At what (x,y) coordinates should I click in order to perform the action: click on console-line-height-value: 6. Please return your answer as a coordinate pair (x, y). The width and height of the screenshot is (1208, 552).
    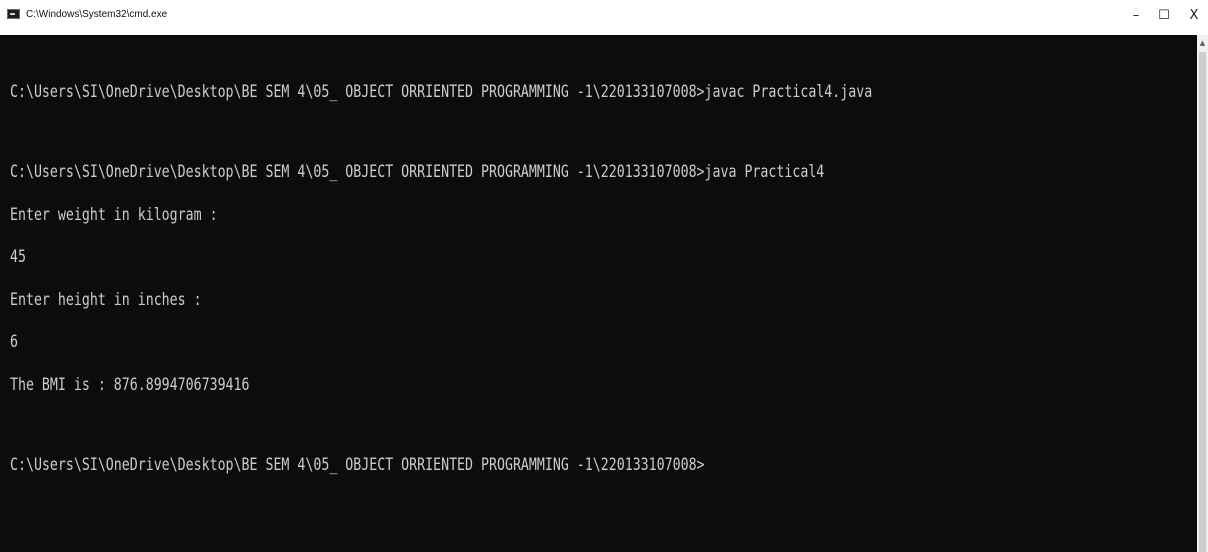
    Looking at the image, I should click on (14, 342).